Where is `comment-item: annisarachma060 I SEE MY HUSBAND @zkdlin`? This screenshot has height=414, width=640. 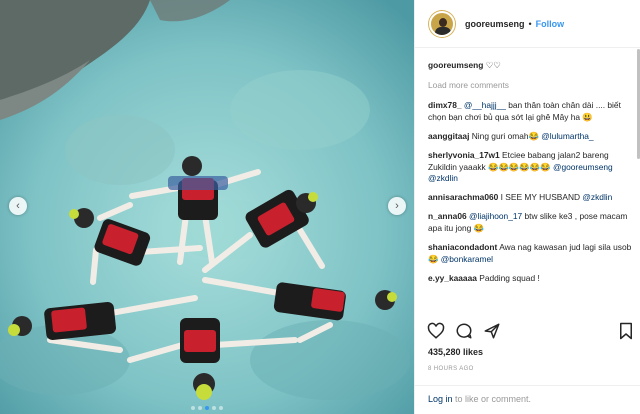 comment-item: annisarachma060 I SEE MY HUSBAND @zkdlin is located at coordinates (530, 198).